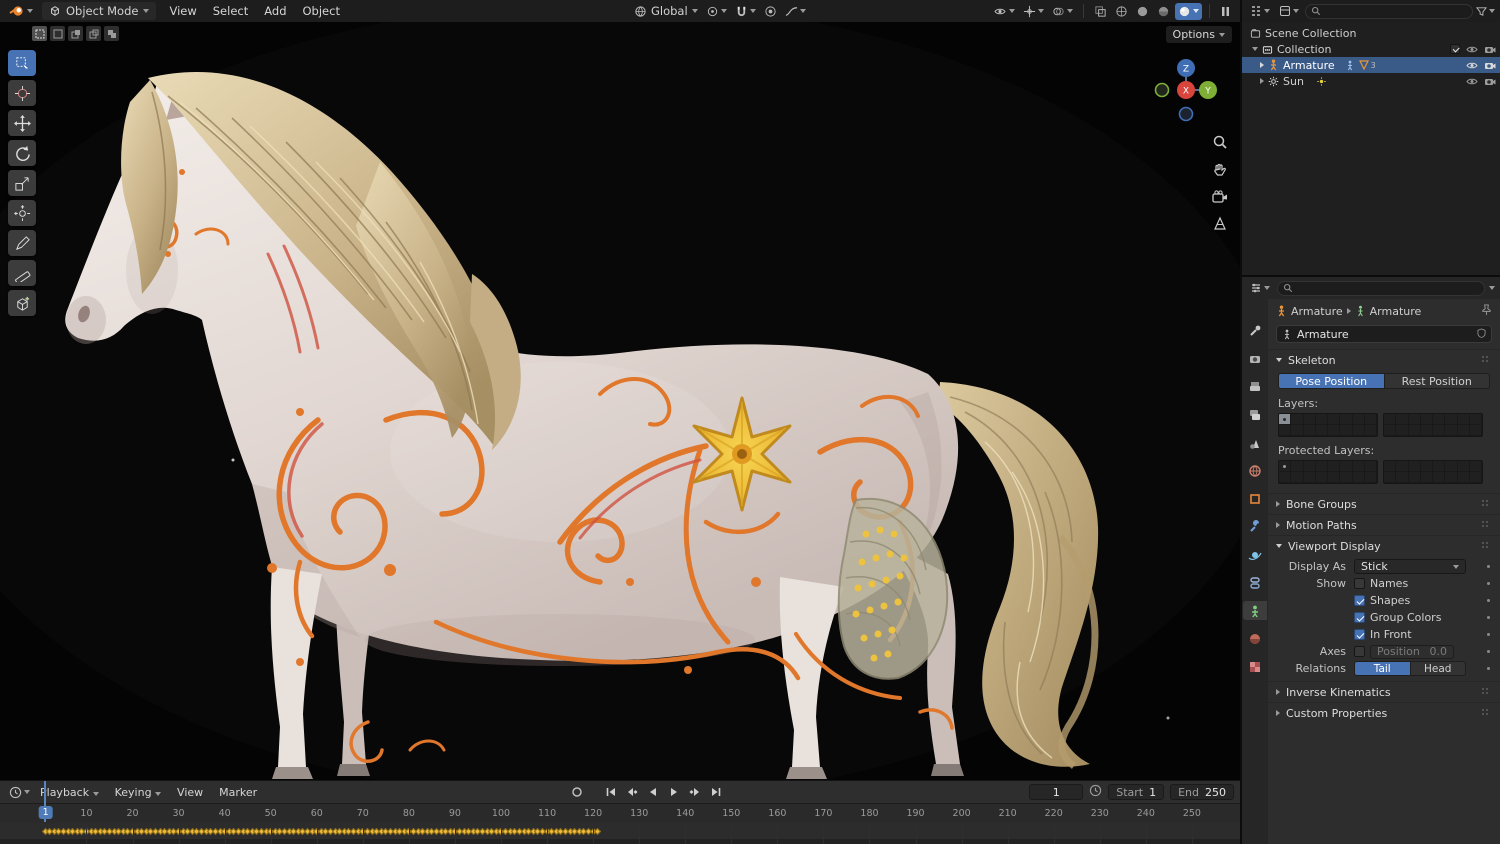 The image size is (1500, 844). What do you see at coordinates (1359, 617) in the screenshot?
I see `group-colors-checkbox` at bounding box center [1359, 617].